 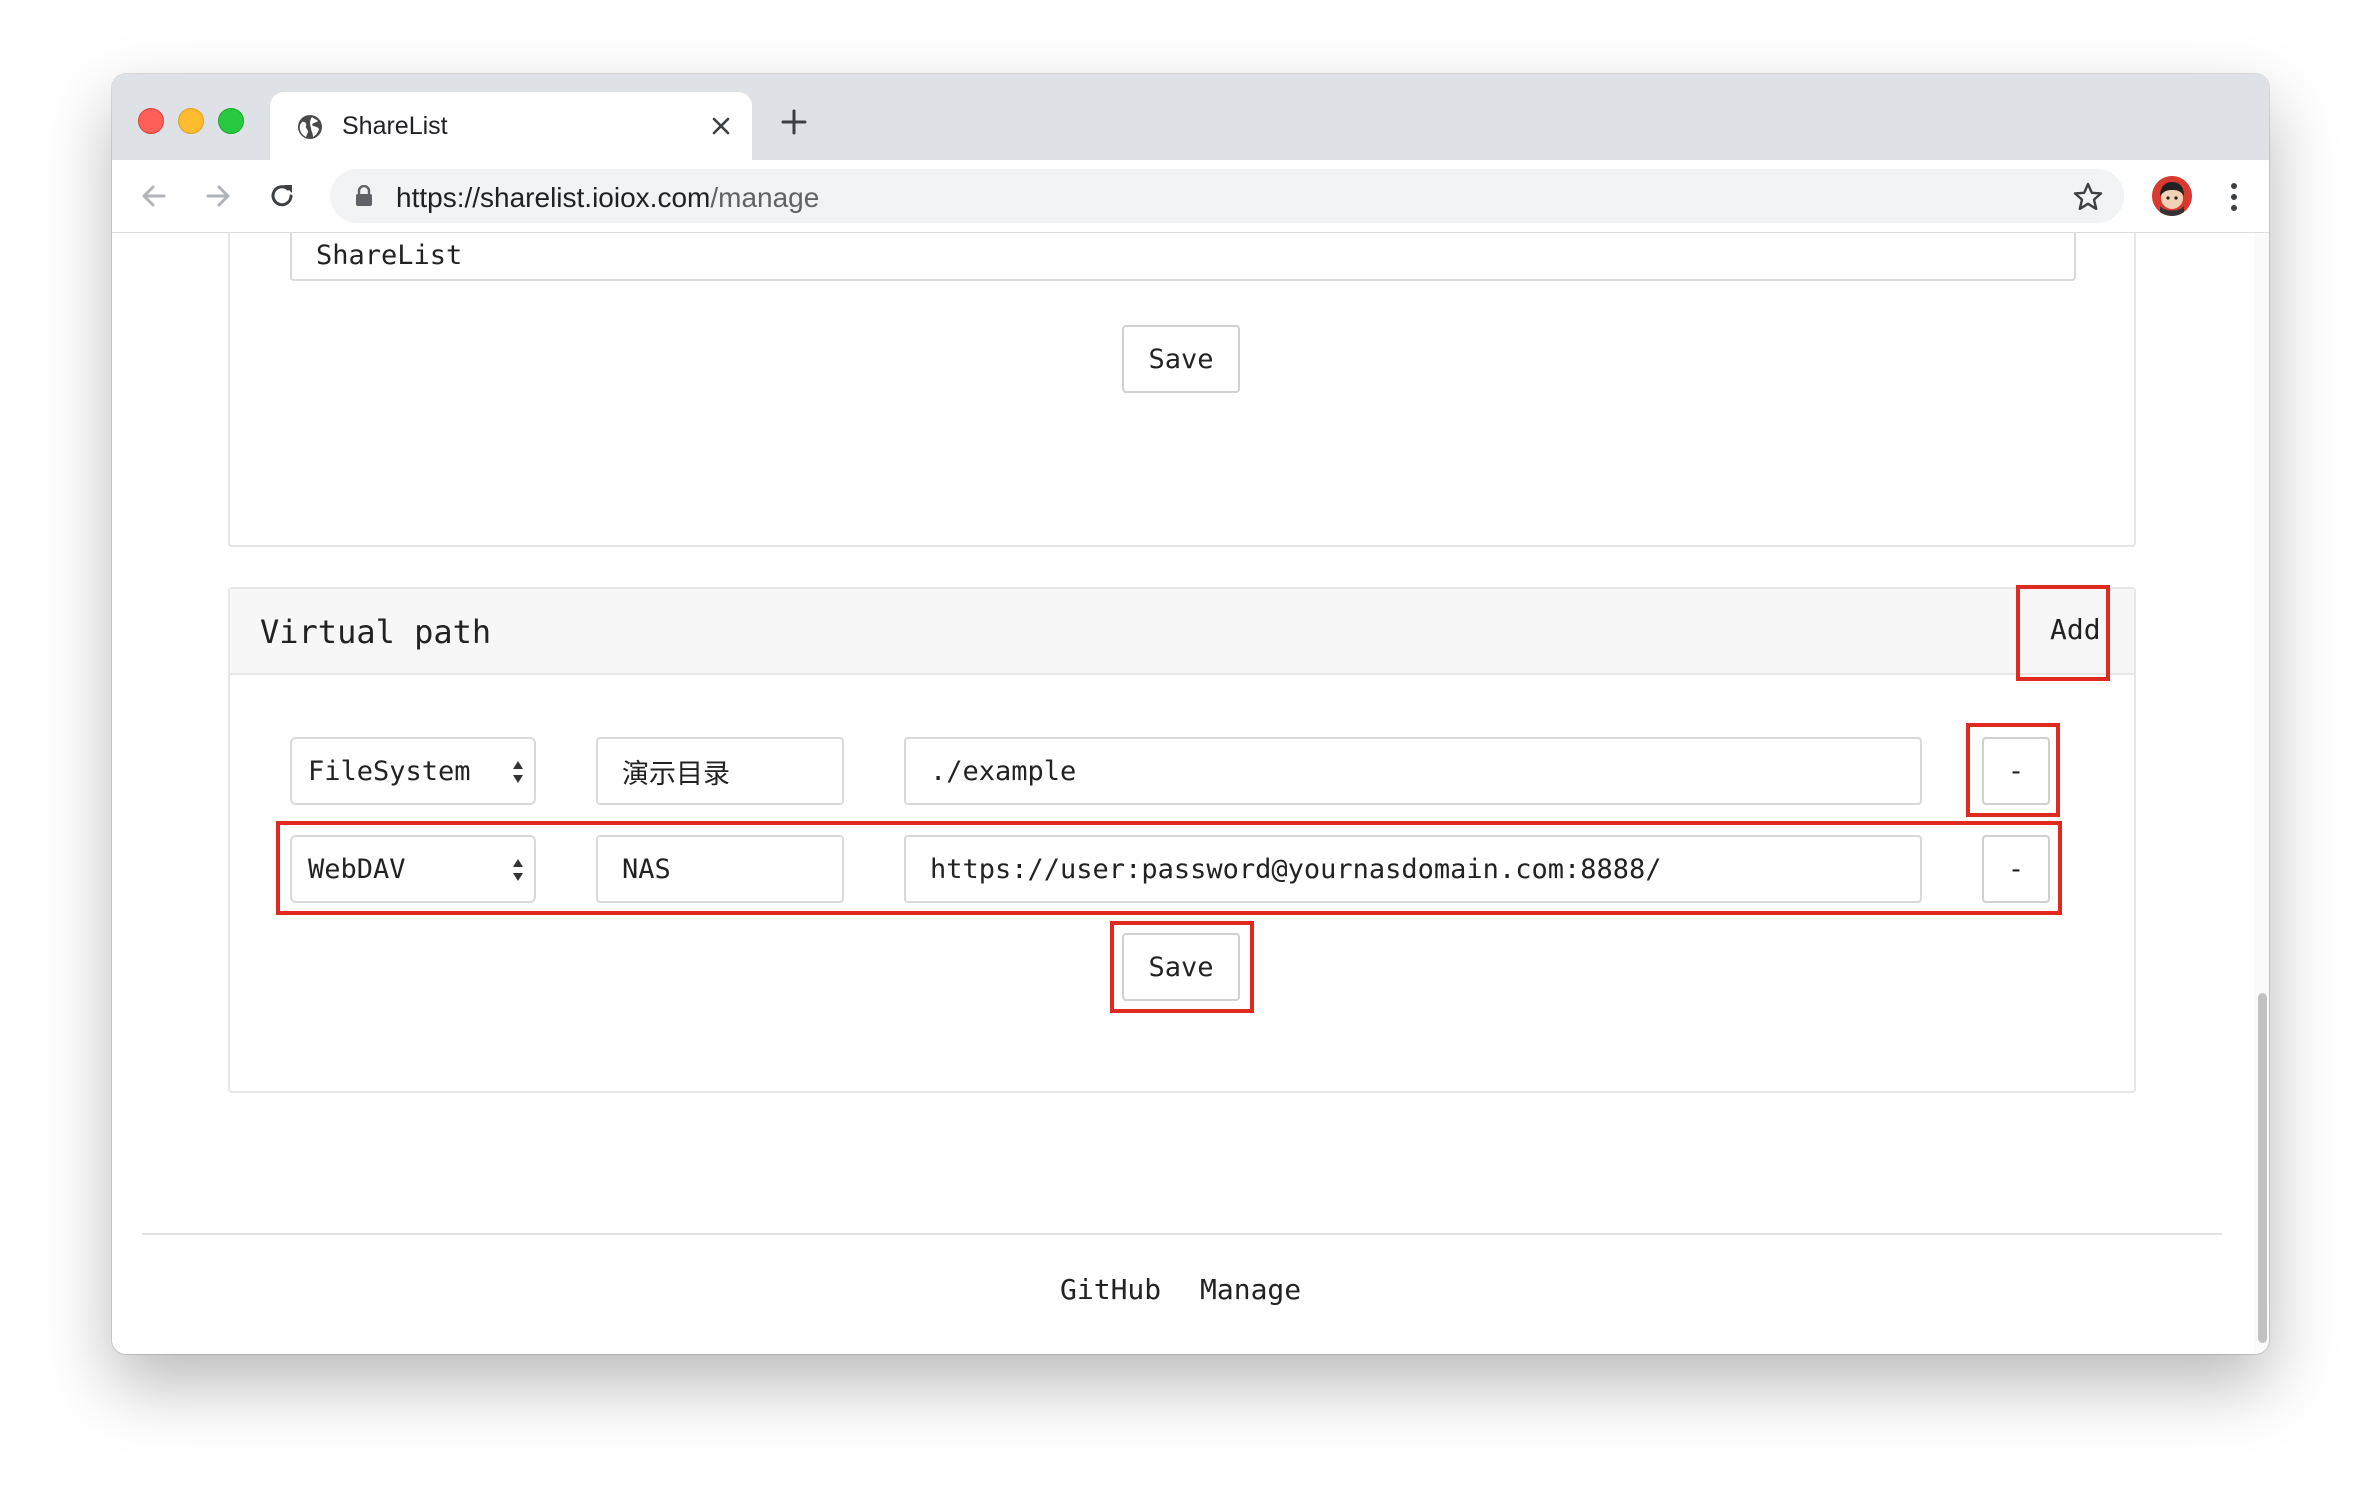 I want to click on forward-arrow-icon, so click(x=218, y=196).